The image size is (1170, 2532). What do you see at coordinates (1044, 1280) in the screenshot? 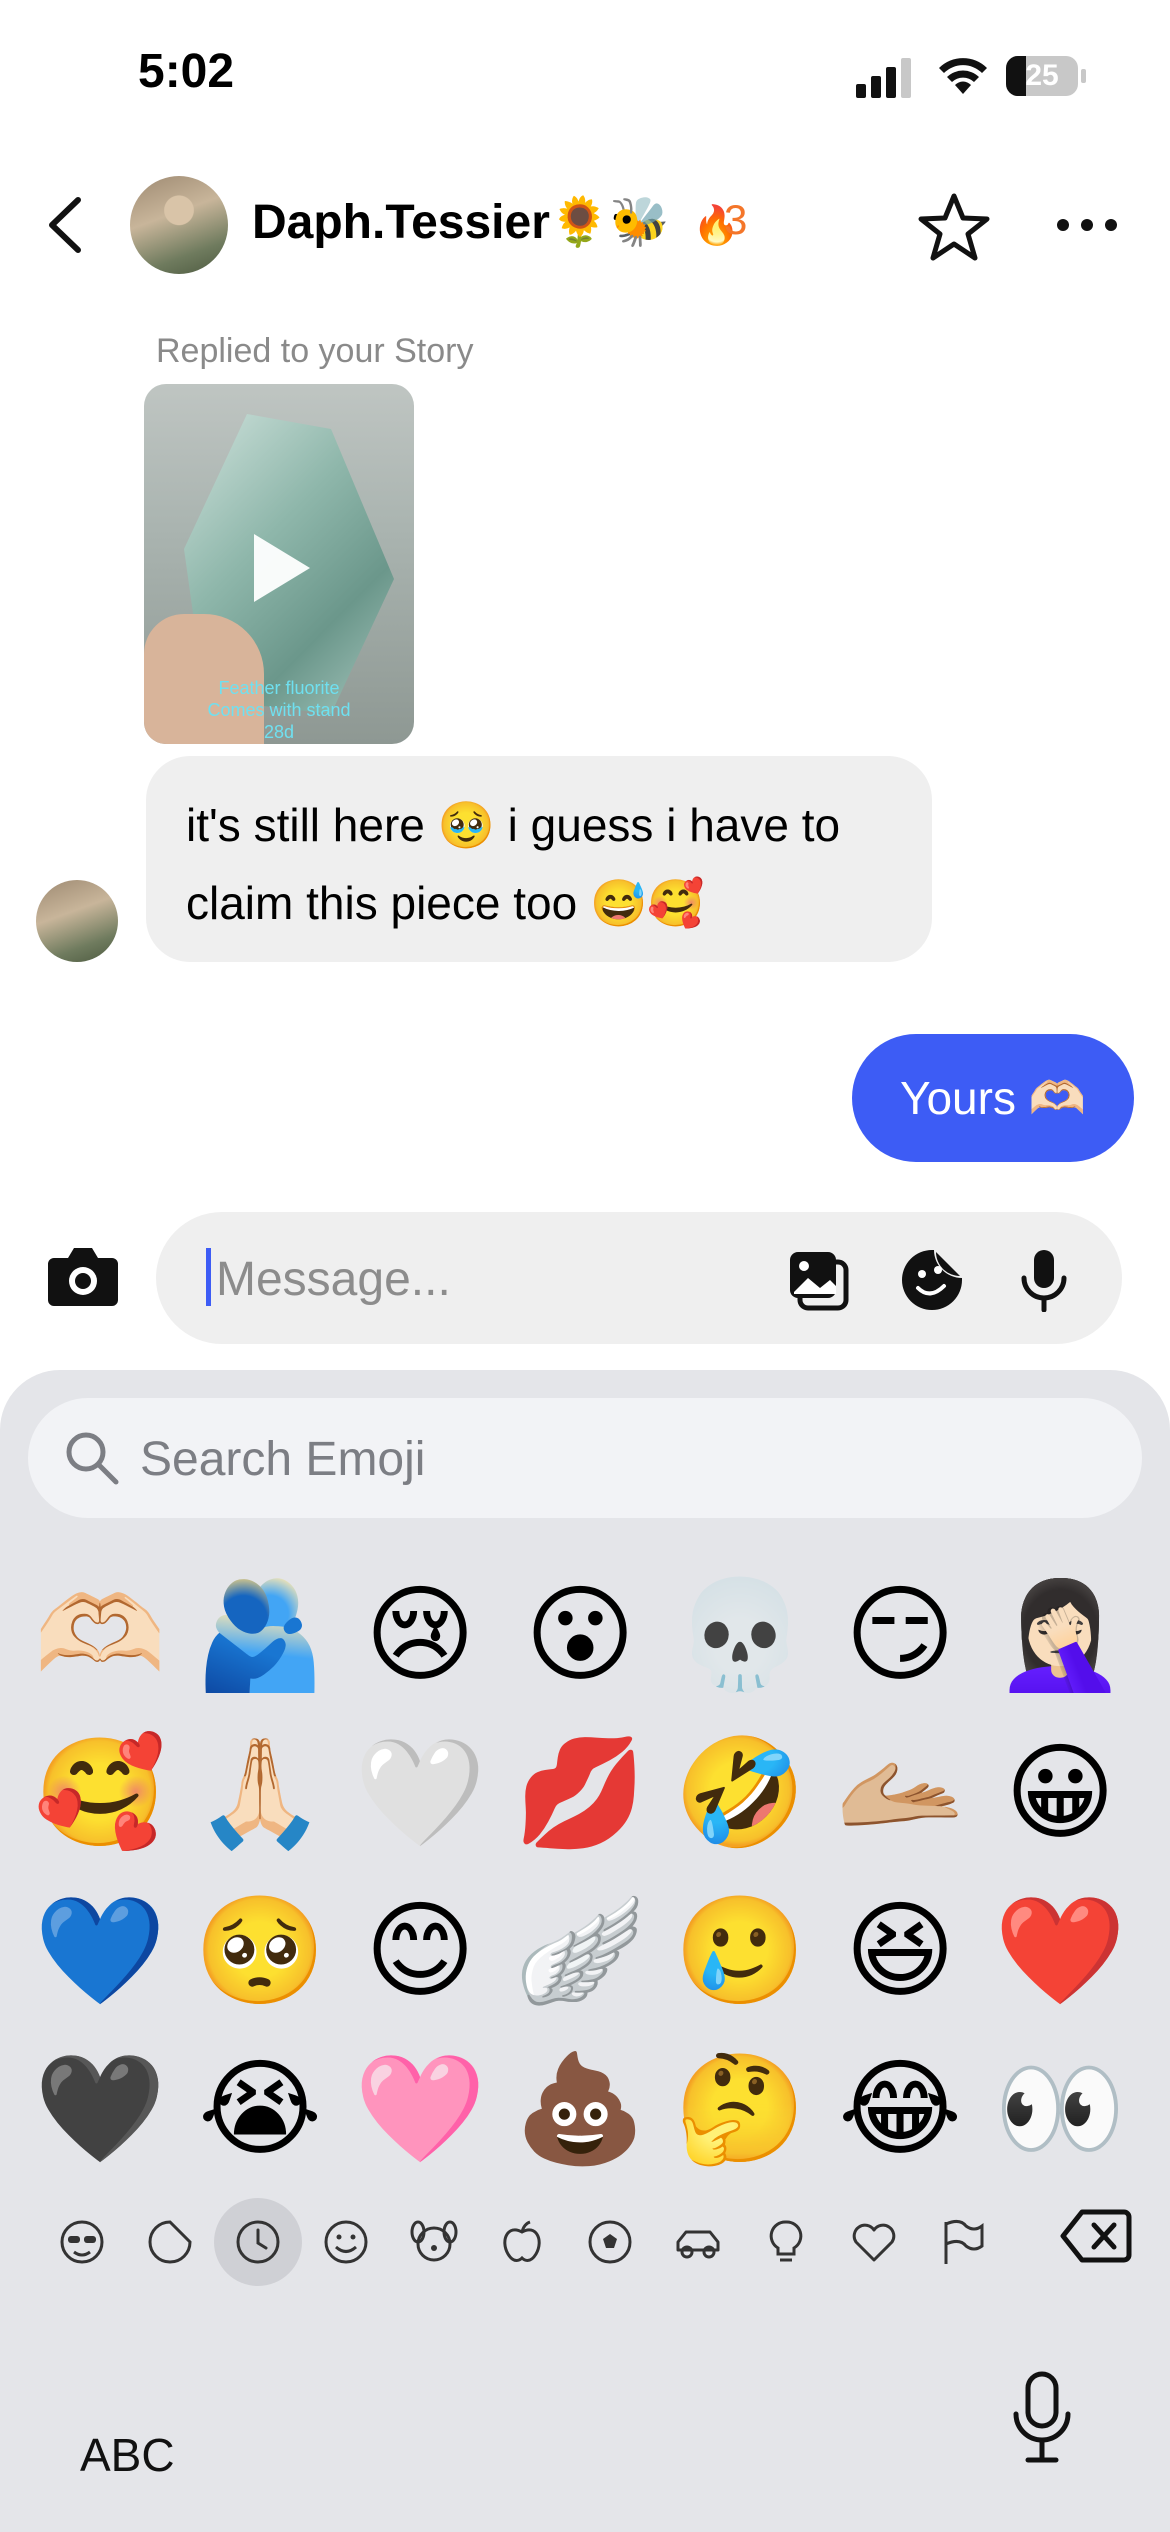
I see `microphone-icon` at bounding box center [1044, 1280].